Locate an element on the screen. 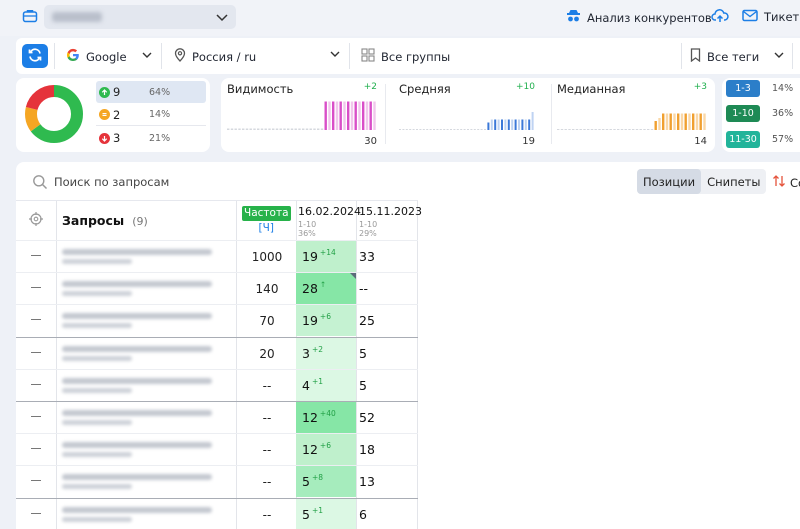 The width and height of the screenshot is (800, 529). table-row: -- 5 +8 13 is located at coordinates (217, 481).